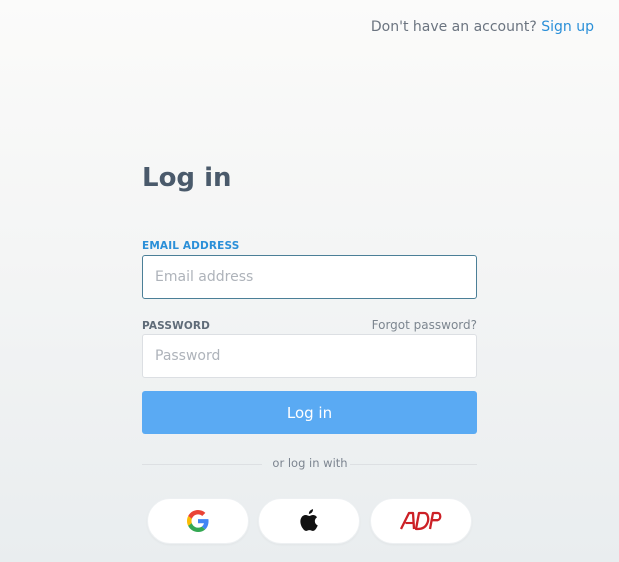 Image resolution: width=619 pixels, height=562 pixels. I want to click on login-button: Log in, so click(309, 412).